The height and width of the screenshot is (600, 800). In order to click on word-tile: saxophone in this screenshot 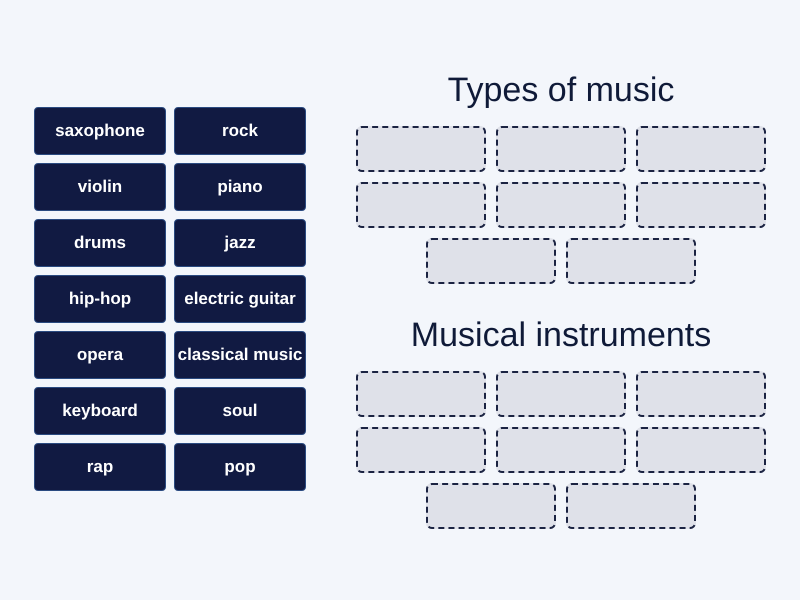, I will do `click(100, 131)`.